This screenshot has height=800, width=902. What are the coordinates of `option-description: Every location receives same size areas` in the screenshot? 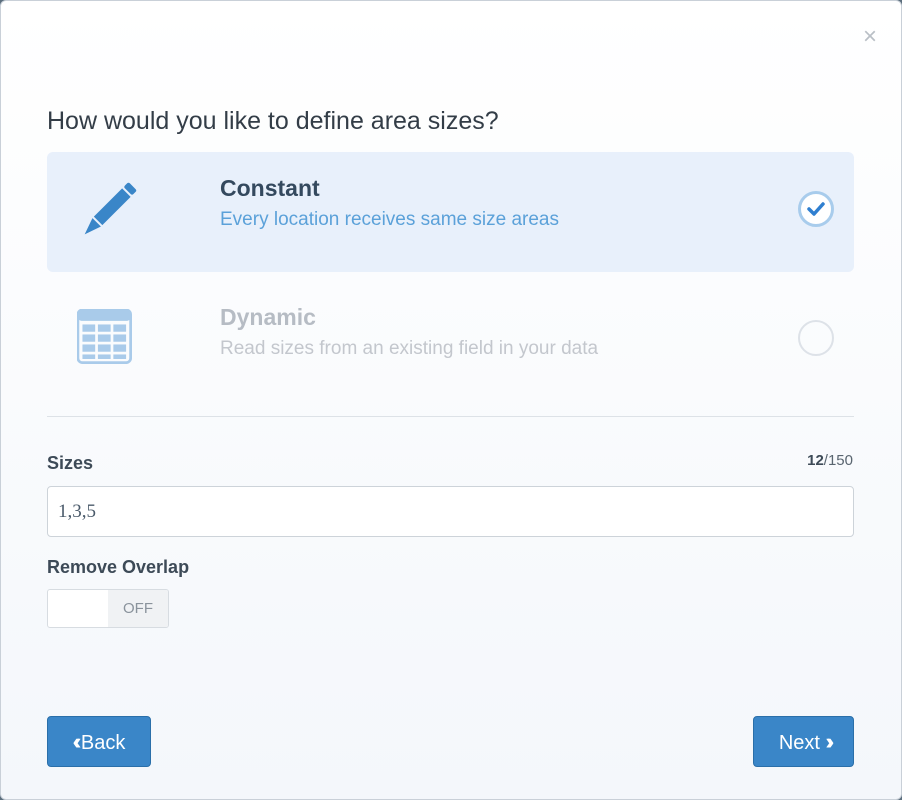 It's located at (389, 219).